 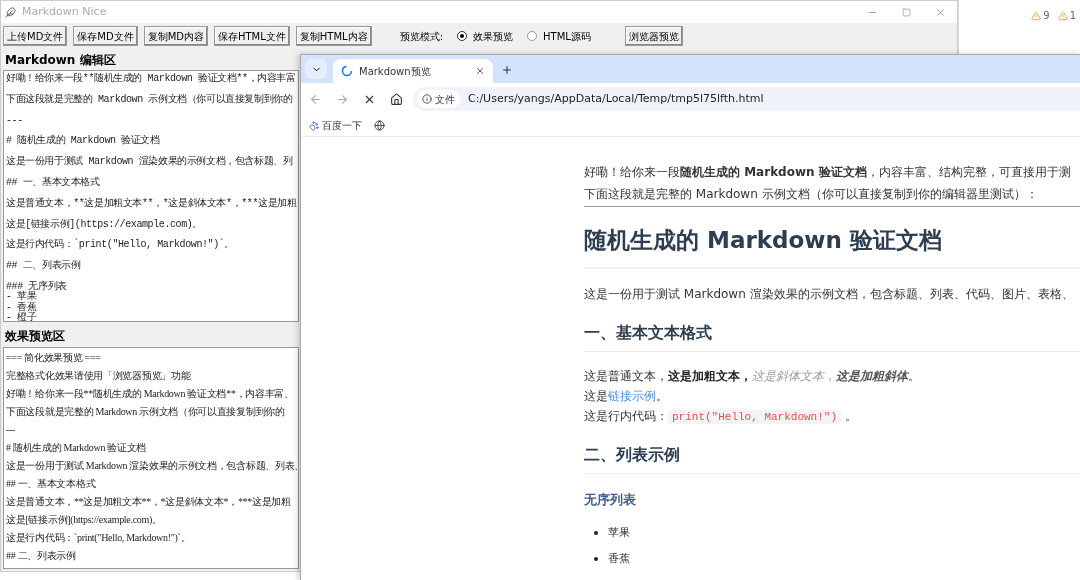 What do you see at coordinates (84, 520) in the screenshot?
I see `preview-line: 这是[链接示例](https://example.com)。` at bounding box center [84, 520].